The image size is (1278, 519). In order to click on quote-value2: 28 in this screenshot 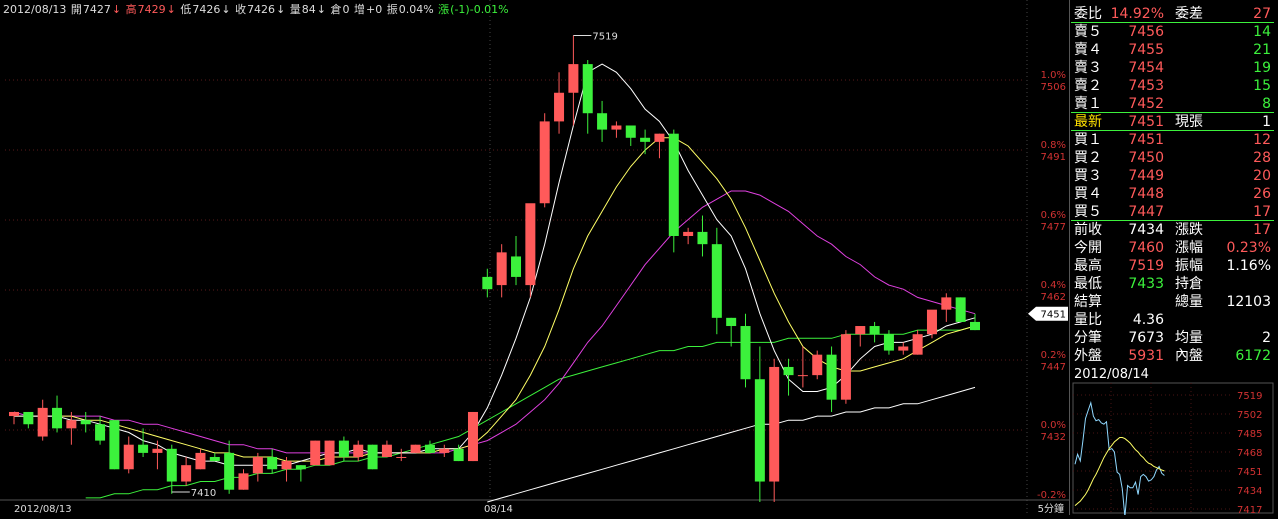, I will do `click(1262, 158)`.